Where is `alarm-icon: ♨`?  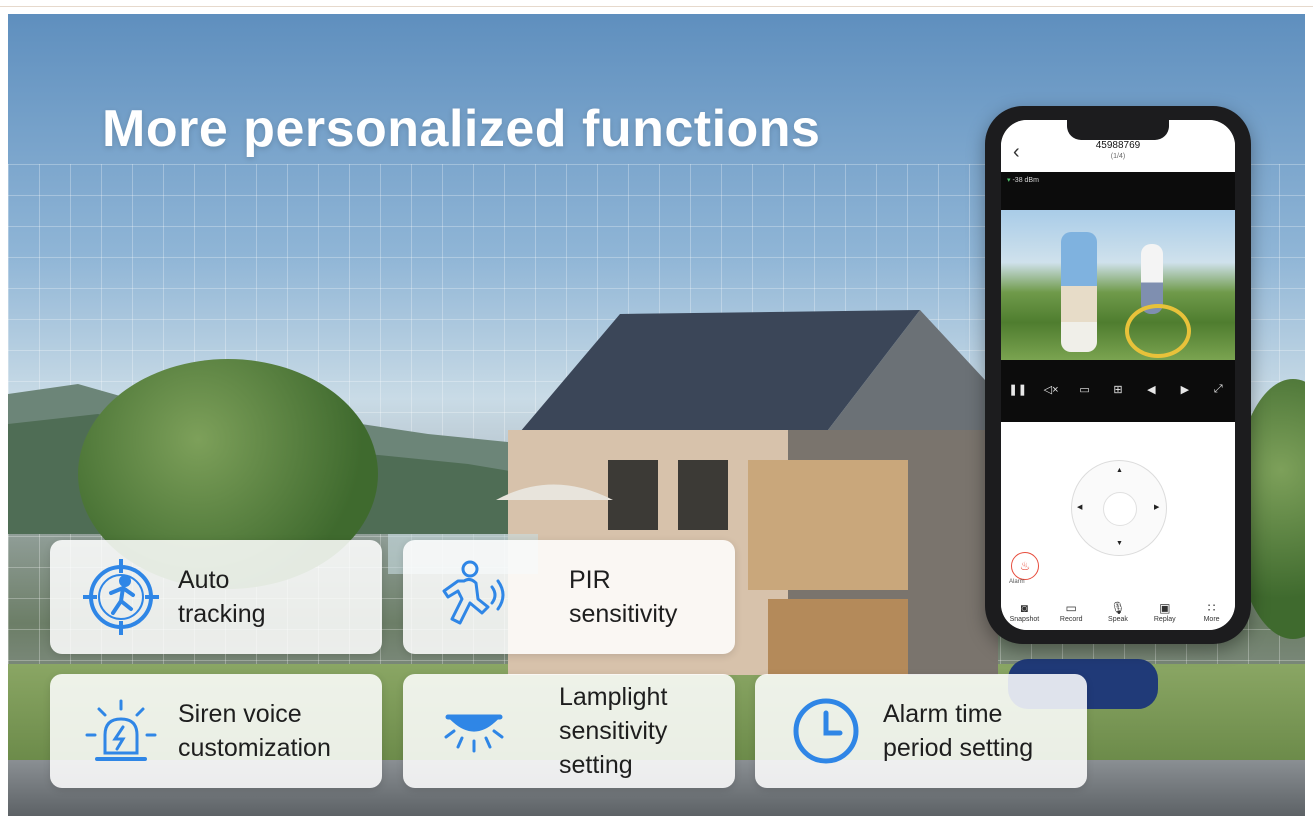 alarm-icon: ♨ is located at coordinates (1025, 566).